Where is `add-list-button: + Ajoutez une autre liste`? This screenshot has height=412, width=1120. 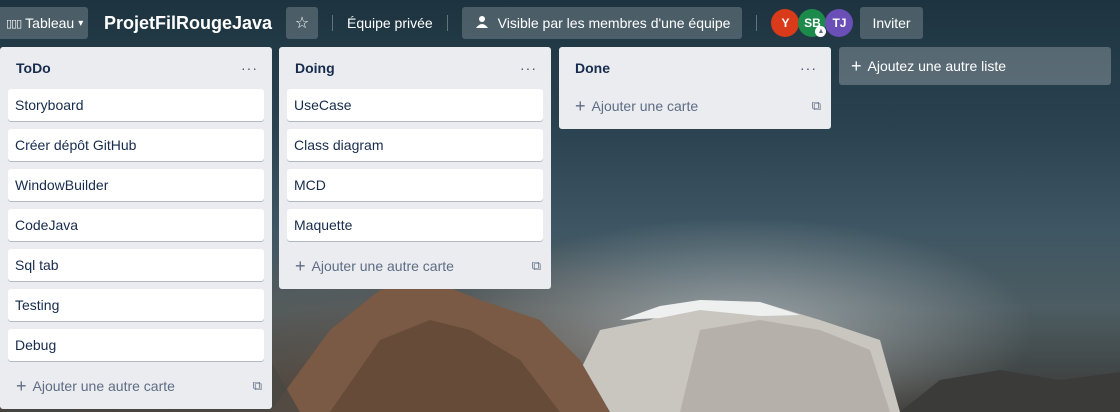
add-list-button: + Ajoutez une autre liste is located at coordinates (975, 66).